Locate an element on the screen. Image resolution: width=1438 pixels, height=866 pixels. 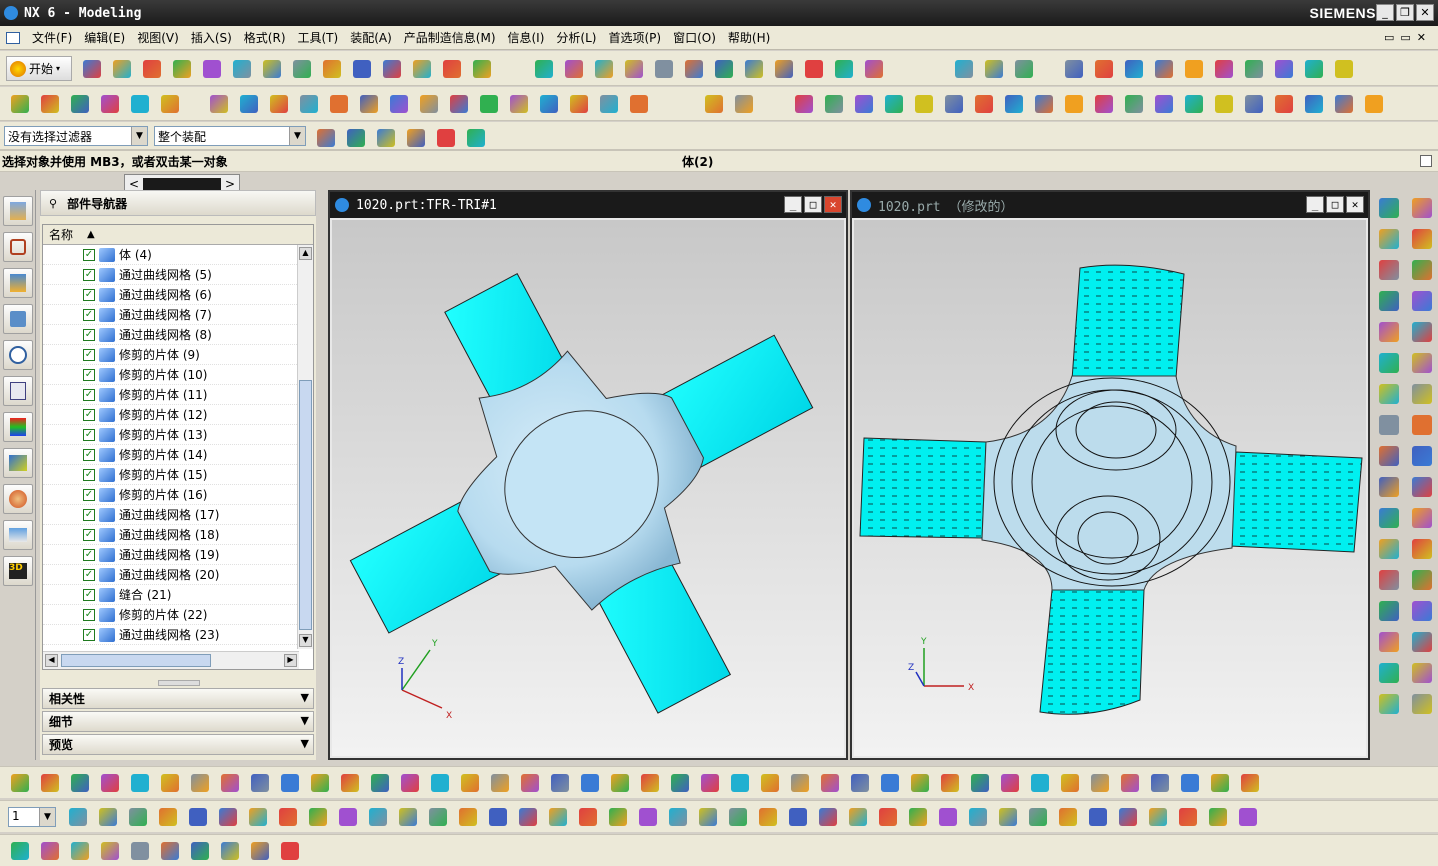
panel-dependencies: 相关性 ▼ is located at coordinates (178, 698).